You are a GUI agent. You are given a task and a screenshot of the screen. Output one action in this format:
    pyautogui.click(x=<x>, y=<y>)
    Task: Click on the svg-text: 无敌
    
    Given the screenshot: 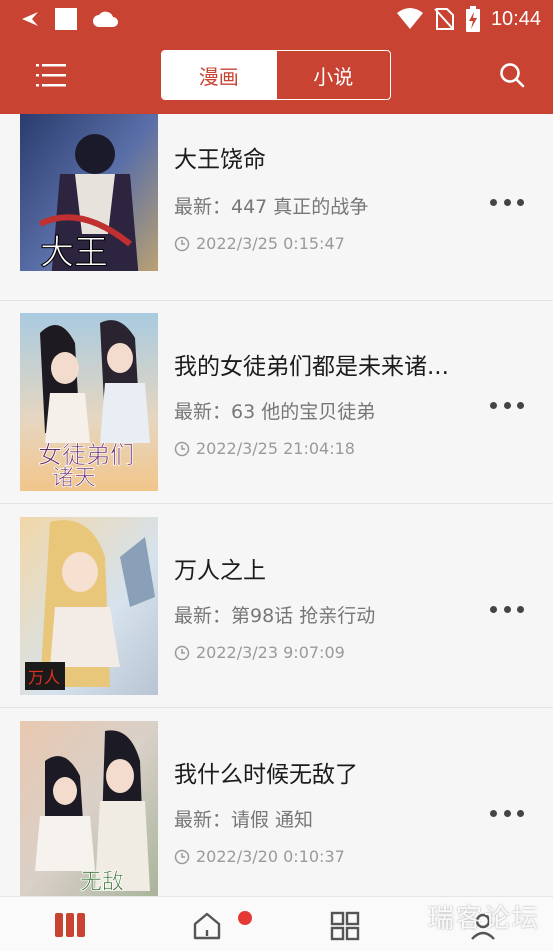 What is the action you would take?
    pyautogui.click(x=102, y=882)
    